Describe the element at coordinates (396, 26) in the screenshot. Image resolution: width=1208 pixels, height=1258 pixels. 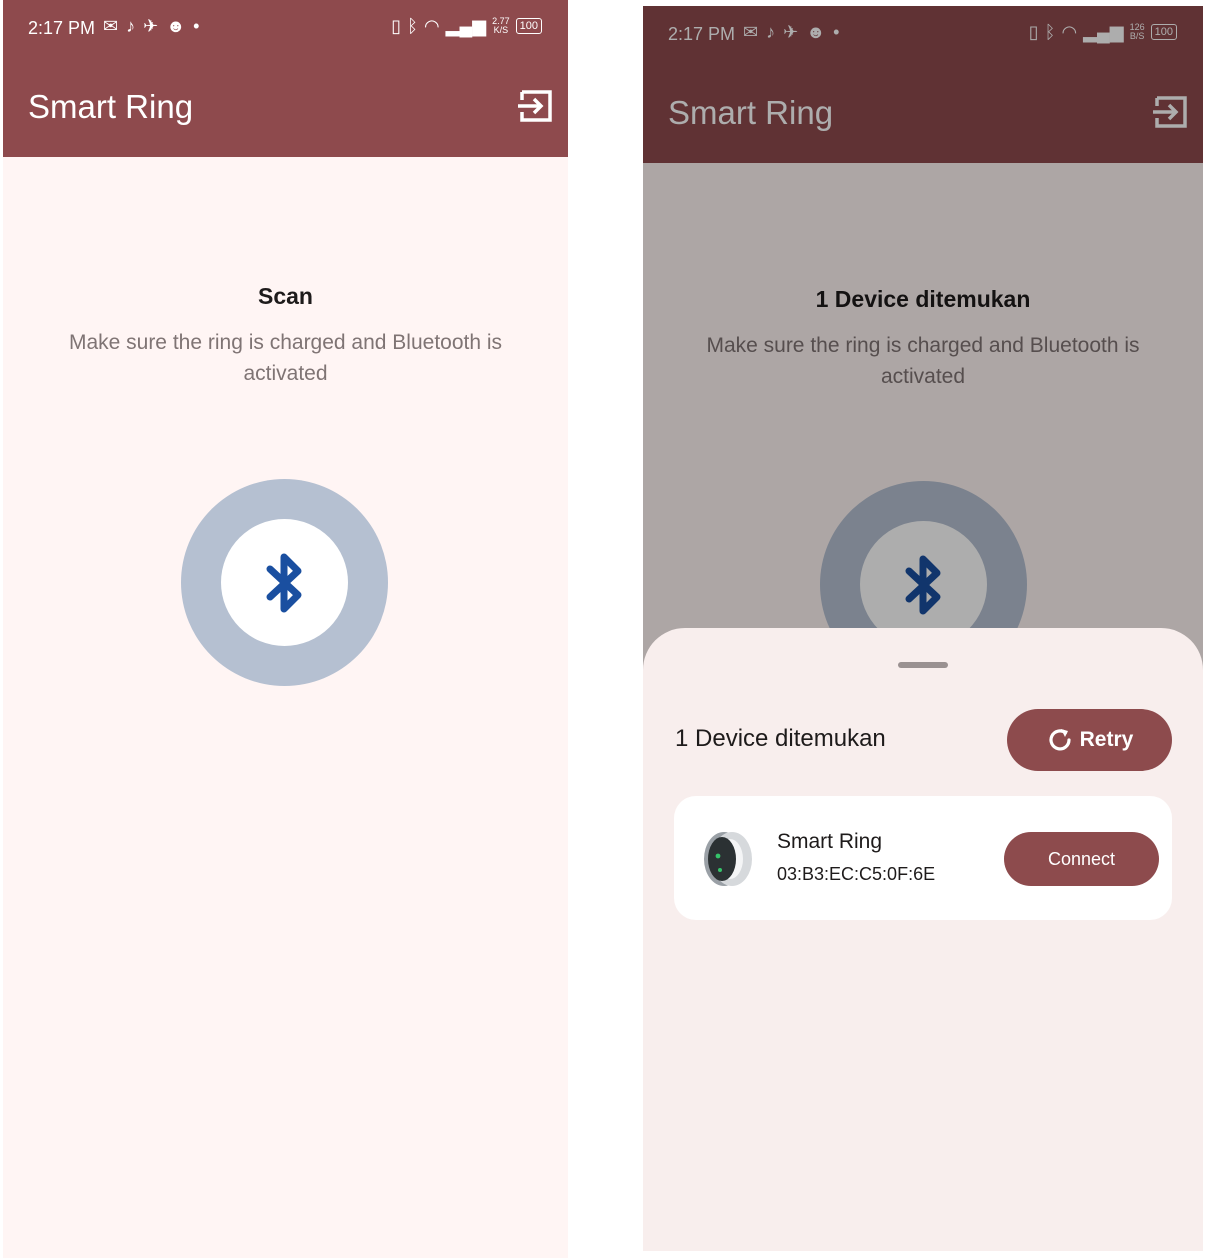
I see `vibrate-icon: ▯` at that location.